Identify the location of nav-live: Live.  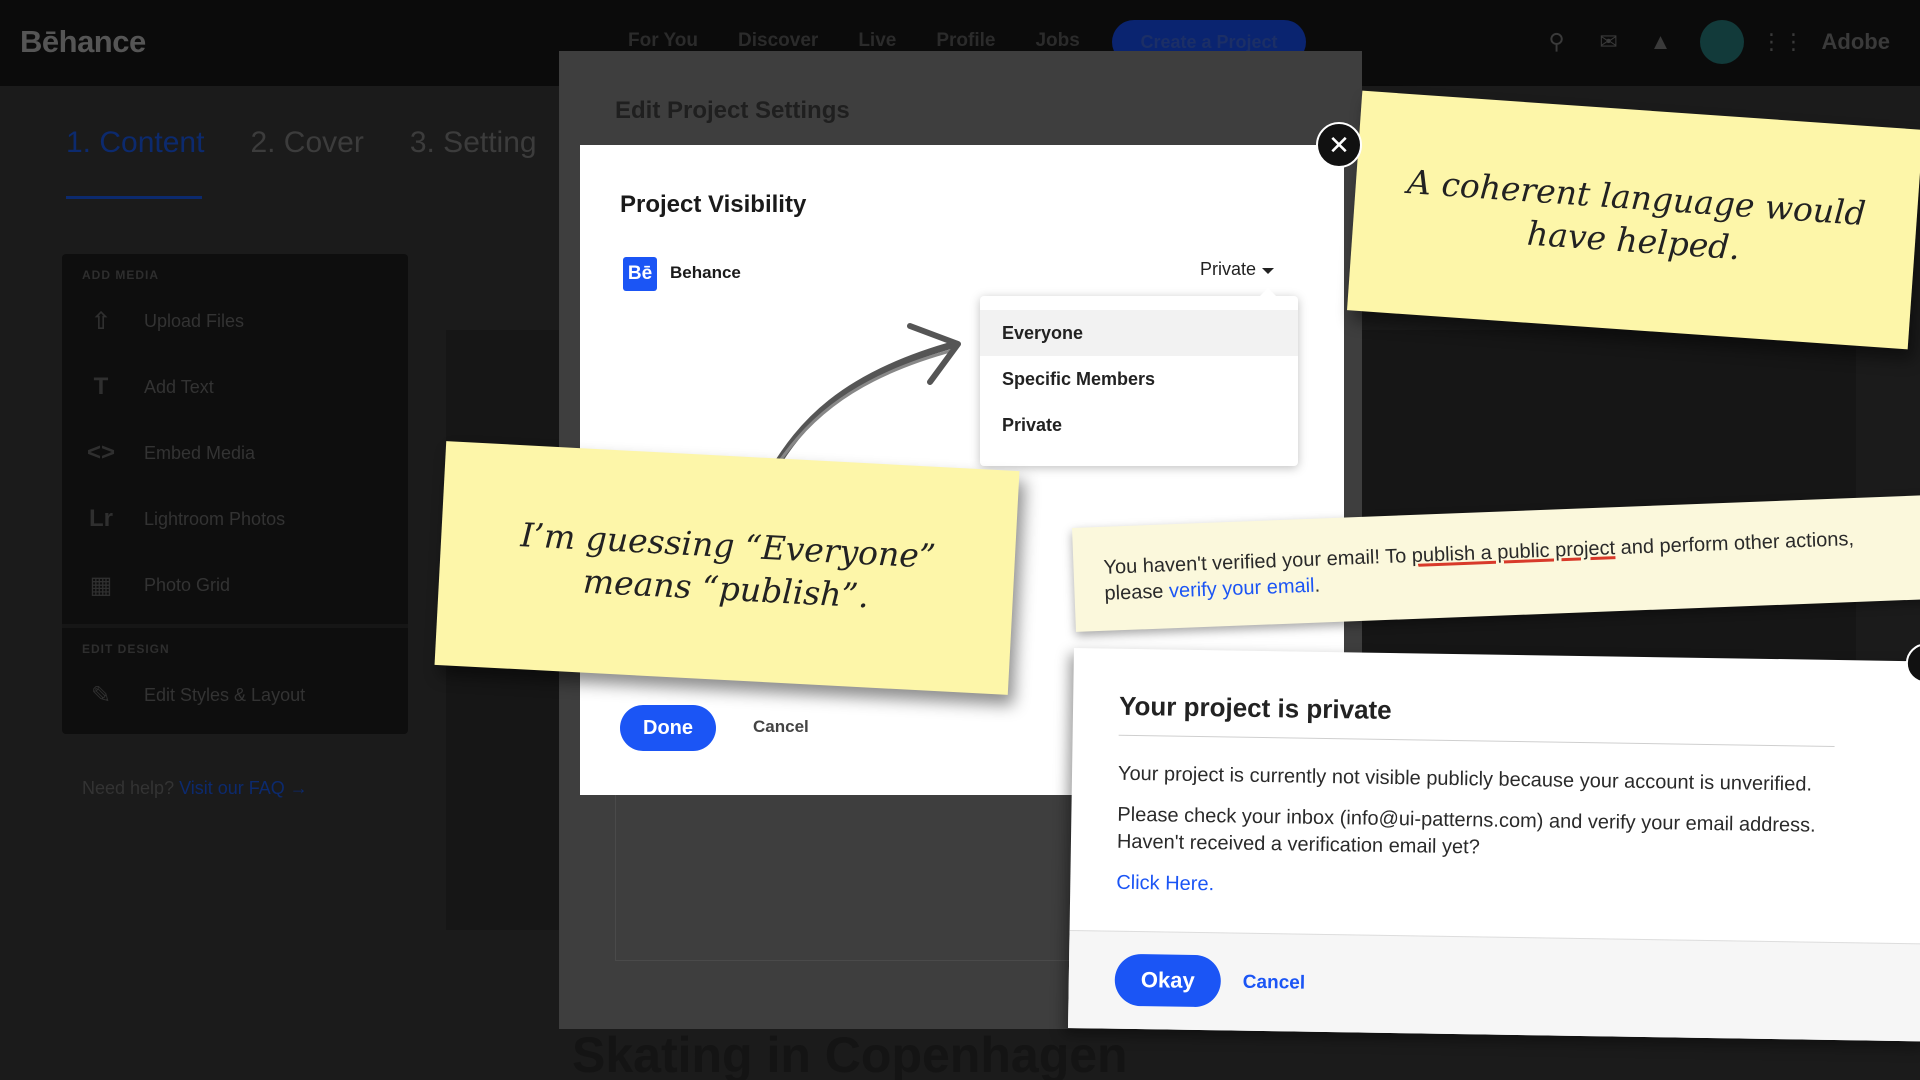
(877, 41).